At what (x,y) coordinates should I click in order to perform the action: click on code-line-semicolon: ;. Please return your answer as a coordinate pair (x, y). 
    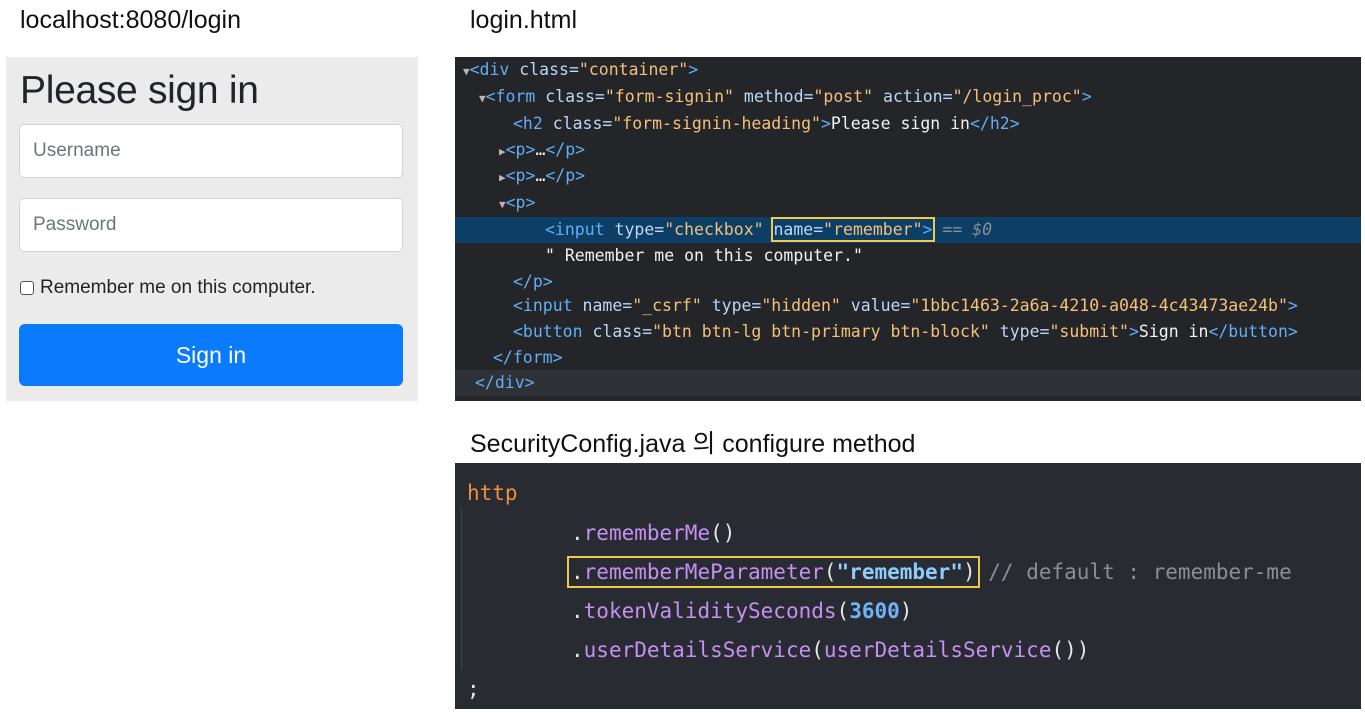
    Looking at the image, I should click on (473, 689).